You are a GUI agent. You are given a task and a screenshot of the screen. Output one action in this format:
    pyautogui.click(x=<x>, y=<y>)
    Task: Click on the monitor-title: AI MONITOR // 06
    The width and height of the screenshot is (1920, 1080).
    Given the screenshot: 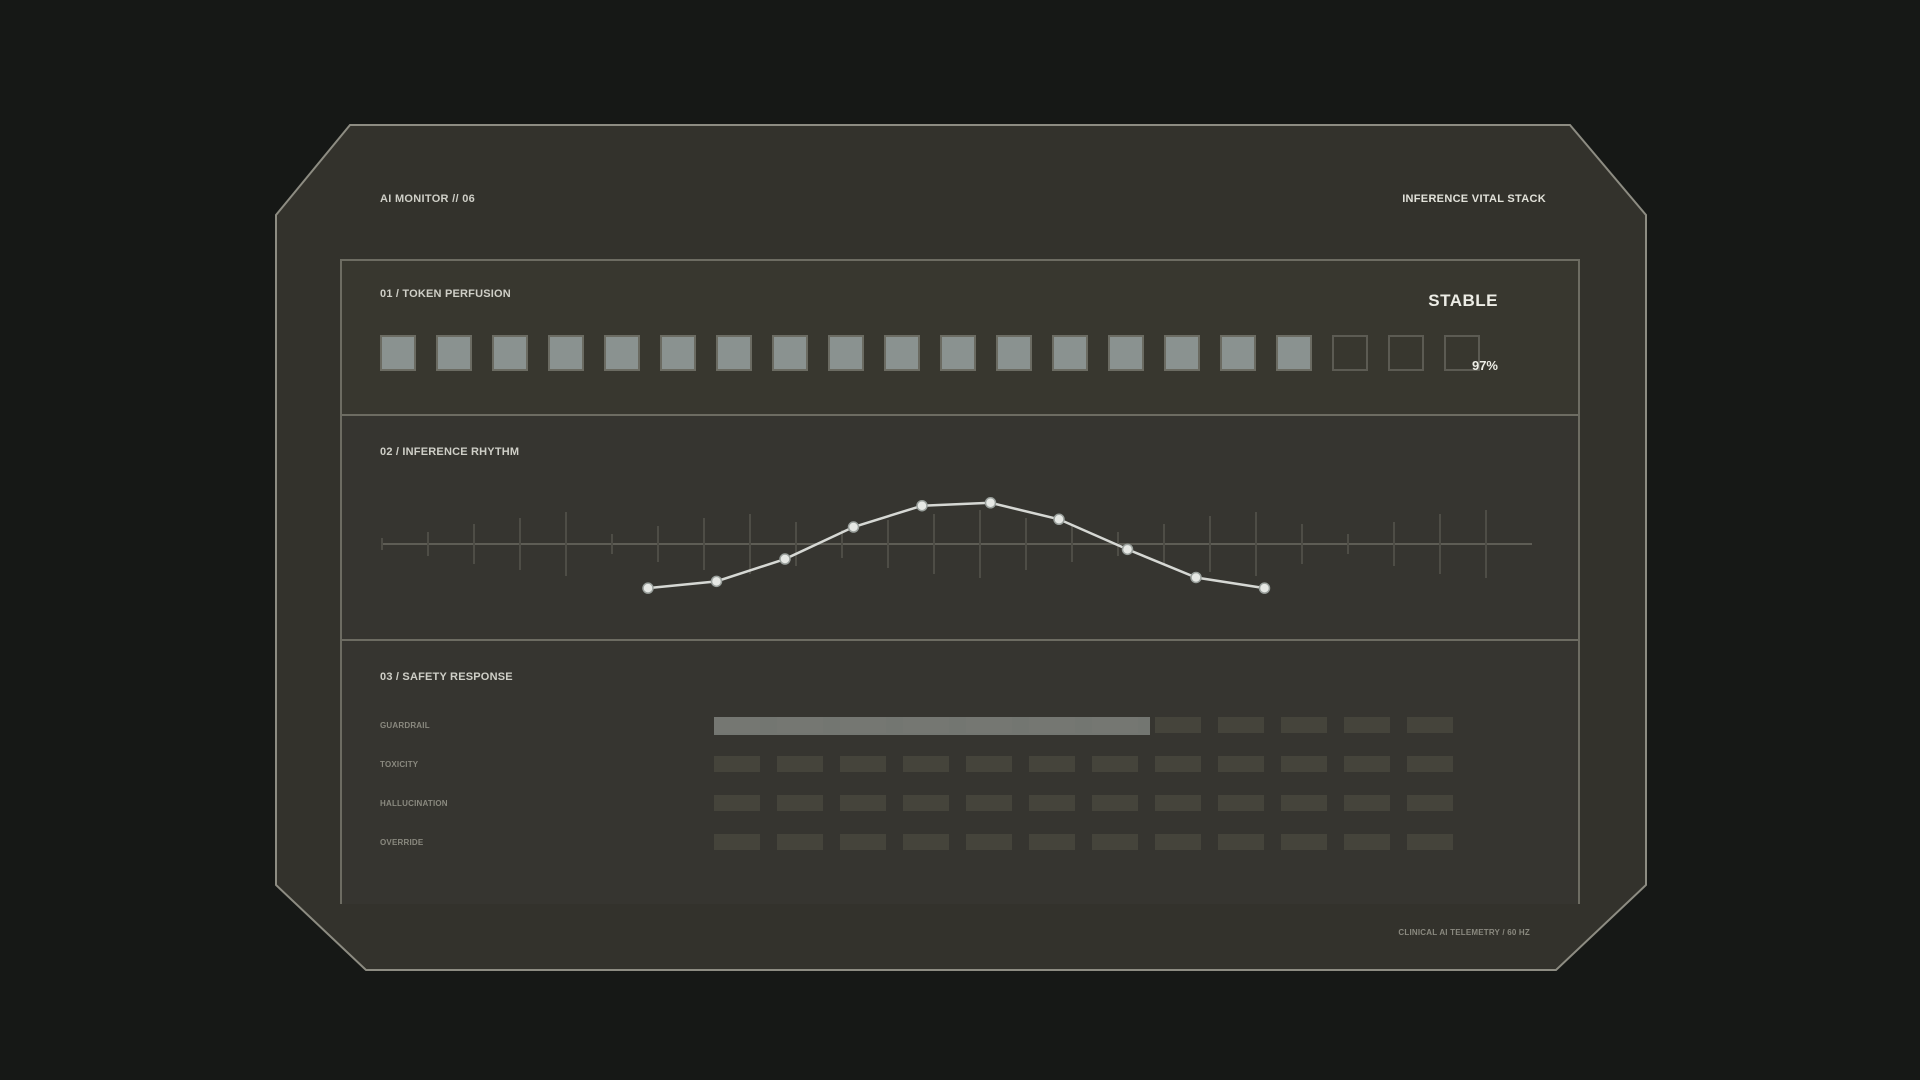 What is the action you would take?
    pyautogui.click(x=428, y=199)
    